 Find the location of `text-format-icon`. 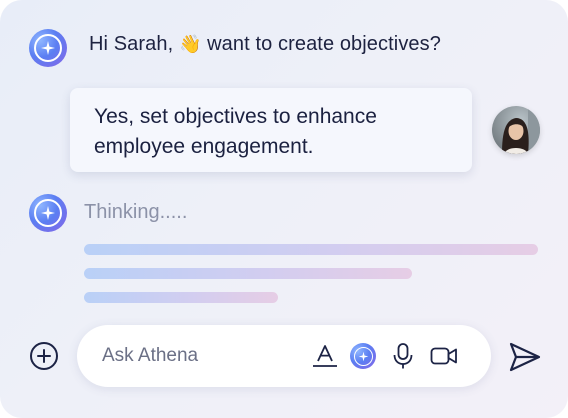

text-format-icon is located at coordinates (325, 356).